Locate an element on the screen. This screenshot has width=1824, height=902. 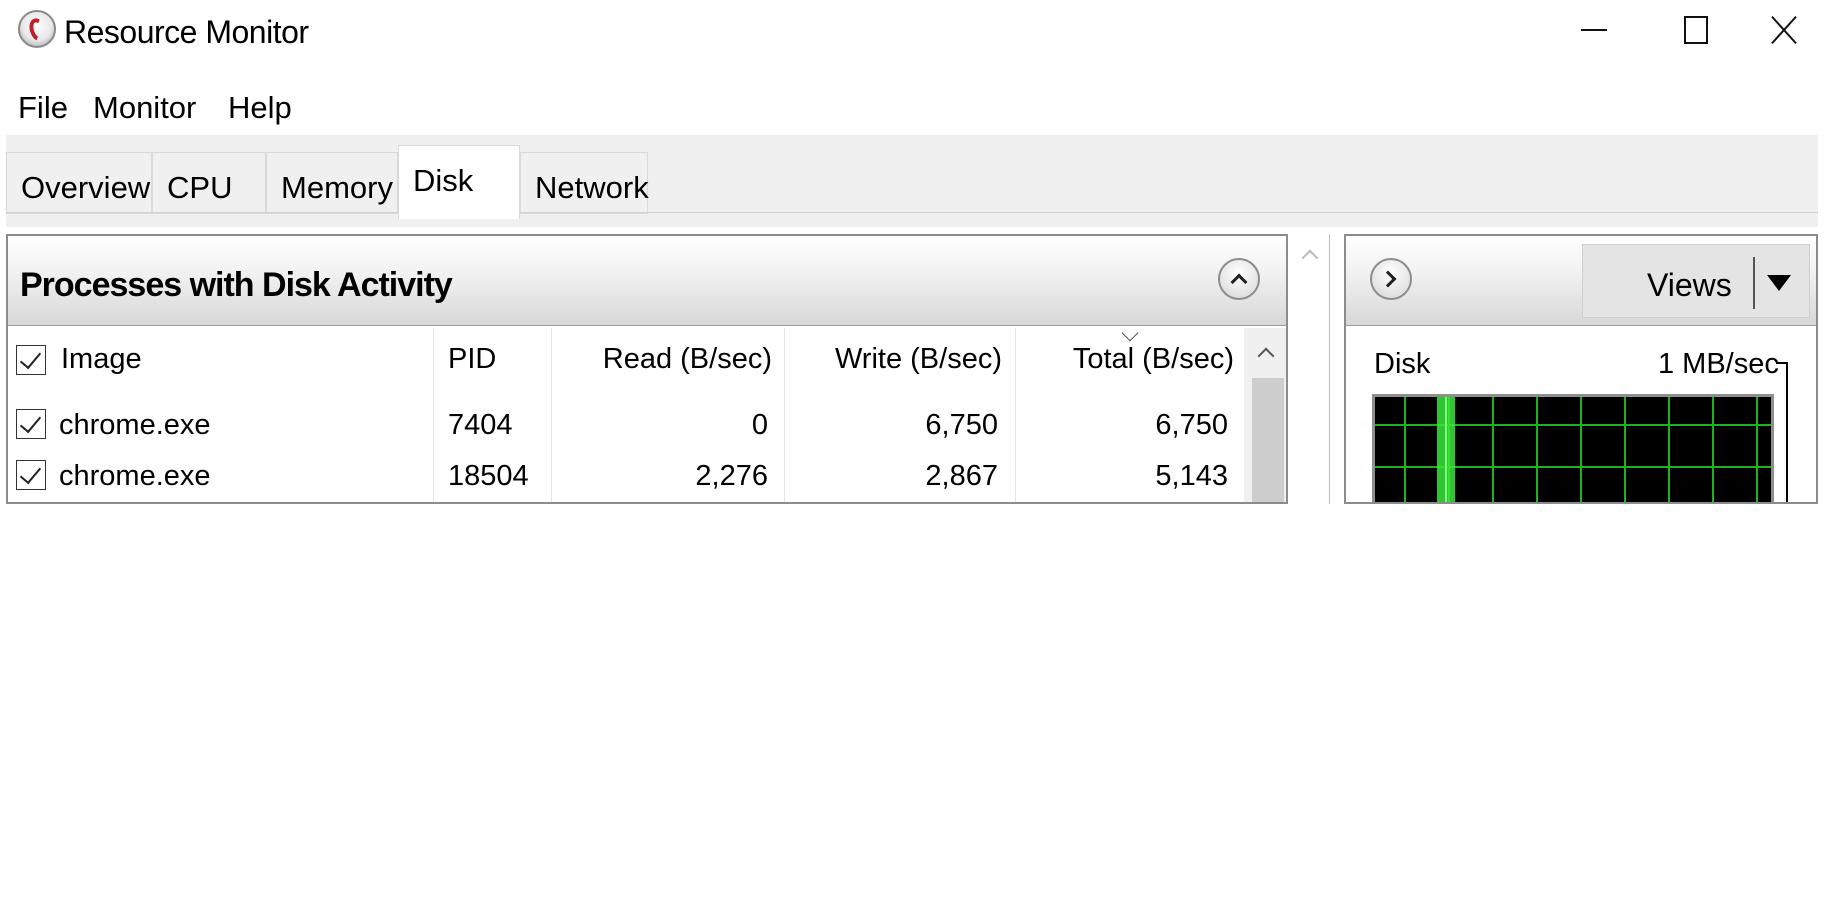
expand-graph-button is located at coordinates (1391, 279).